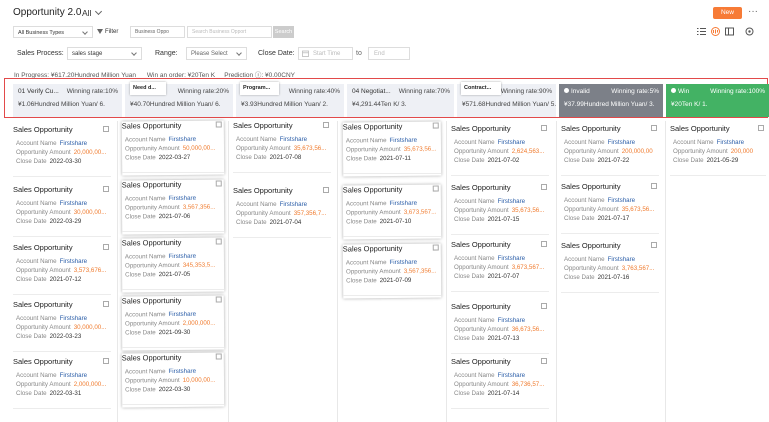 The image size is (769, 422). Describe the element at coordinates (157, 32) in the screenshot. I see `search-type-select: Business Oppo` at that location.